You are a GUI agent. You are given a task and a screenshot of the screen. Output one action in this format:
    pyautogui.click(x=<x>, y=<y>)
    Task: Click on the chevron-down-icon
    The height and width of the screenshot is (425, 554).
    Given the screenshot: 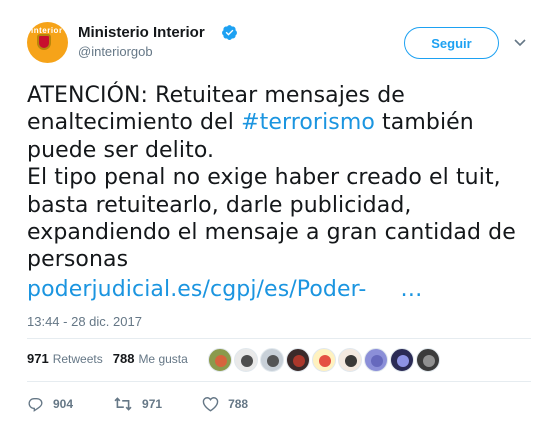 What is the action you would take?
    pyautogui.click(x=520, y=42)
    